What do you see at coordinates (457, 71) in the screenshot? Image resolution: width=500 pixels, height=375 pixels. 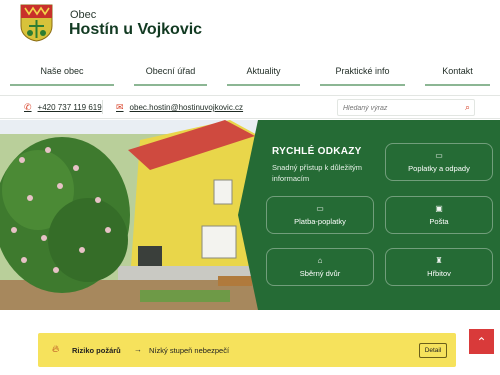 I see `nav-item-label: Kontakt` at bounding box center [457, 71].